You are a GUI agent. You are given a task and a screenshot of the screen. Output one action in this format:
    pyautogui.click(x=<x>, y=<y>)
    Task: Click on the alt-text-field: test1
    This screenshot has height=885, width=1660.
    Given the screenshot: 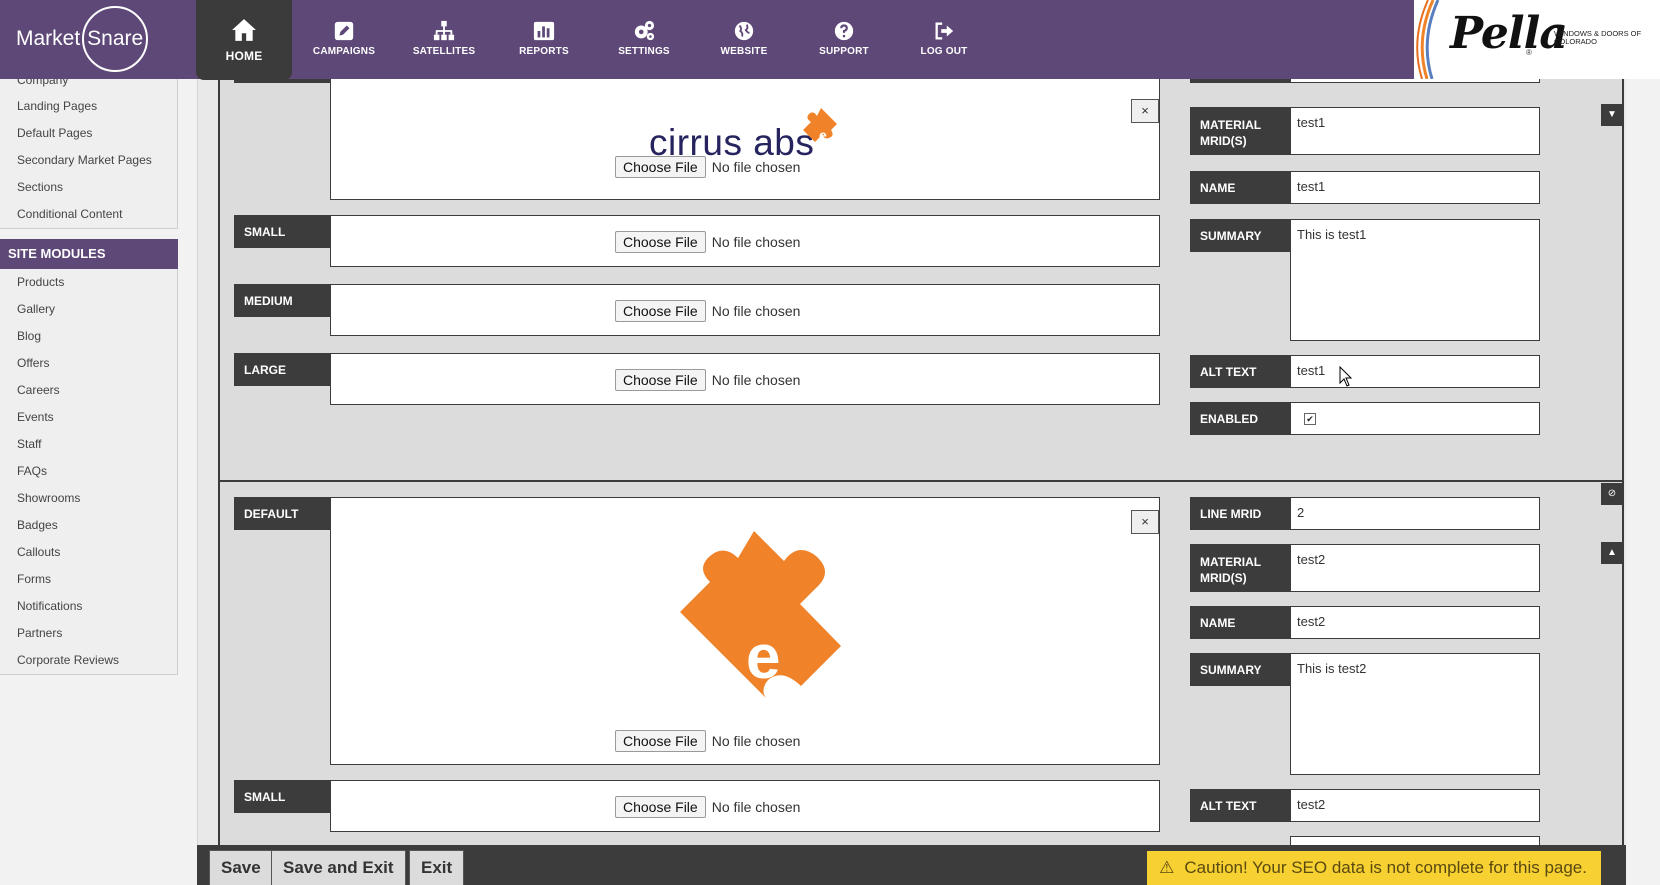 What is the action you would take?
    pyautogui.click(x=1415, y=371)
    